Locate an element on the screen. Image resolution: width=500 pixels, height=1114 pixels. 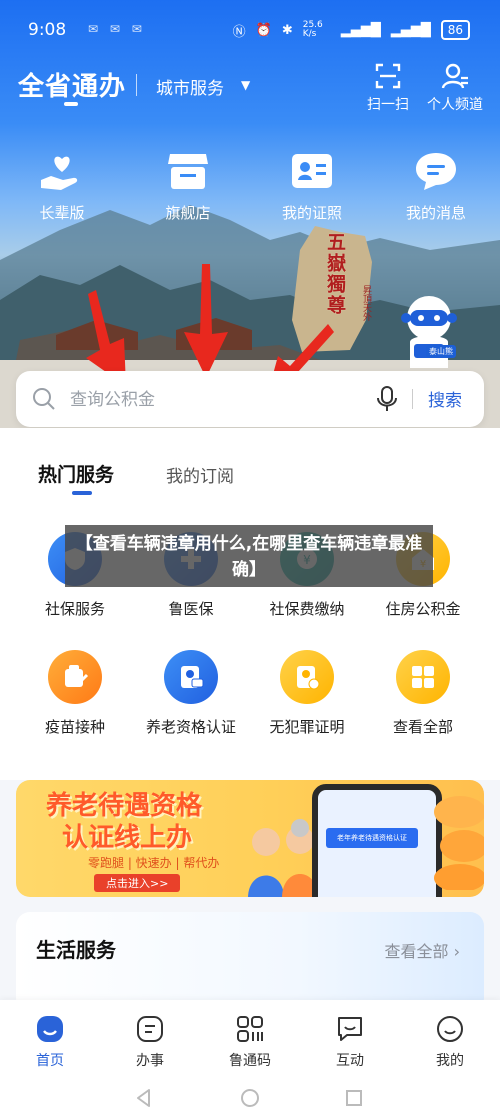
quick-label: 我的消息 is located at coordinates (435, 213).